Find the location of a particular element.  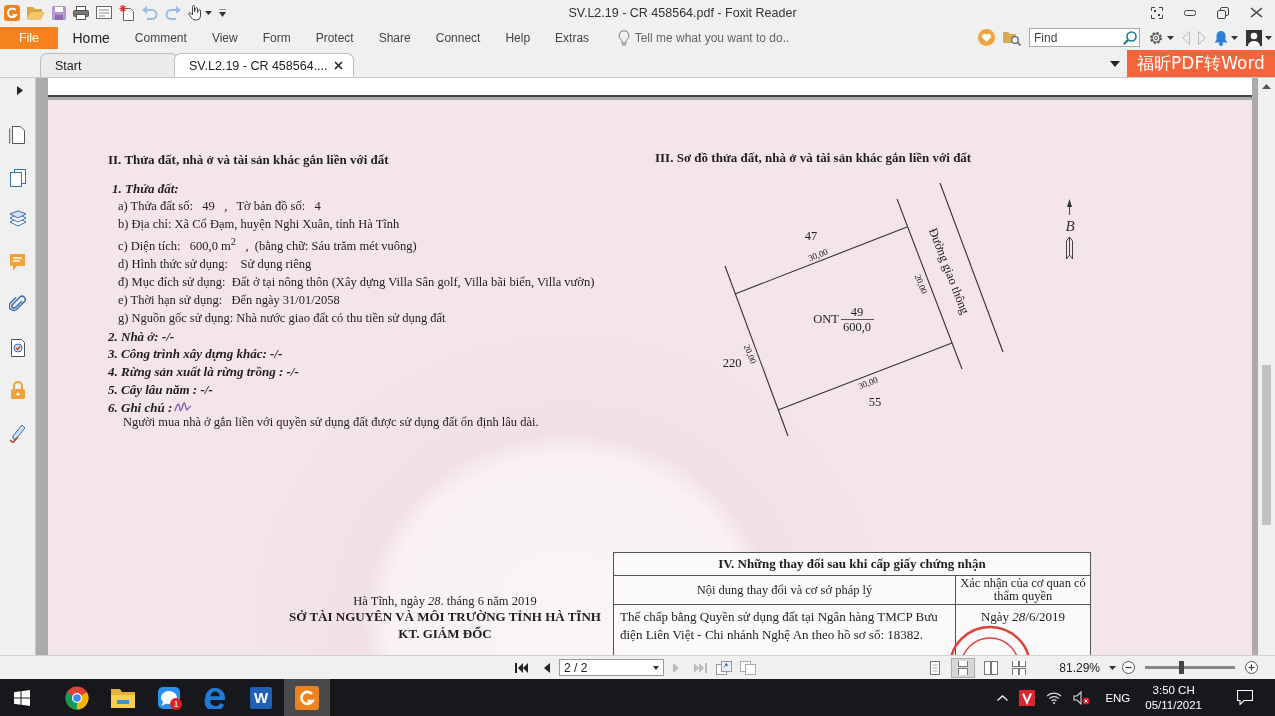

notification-icon is located at coordinates (1245, 697).